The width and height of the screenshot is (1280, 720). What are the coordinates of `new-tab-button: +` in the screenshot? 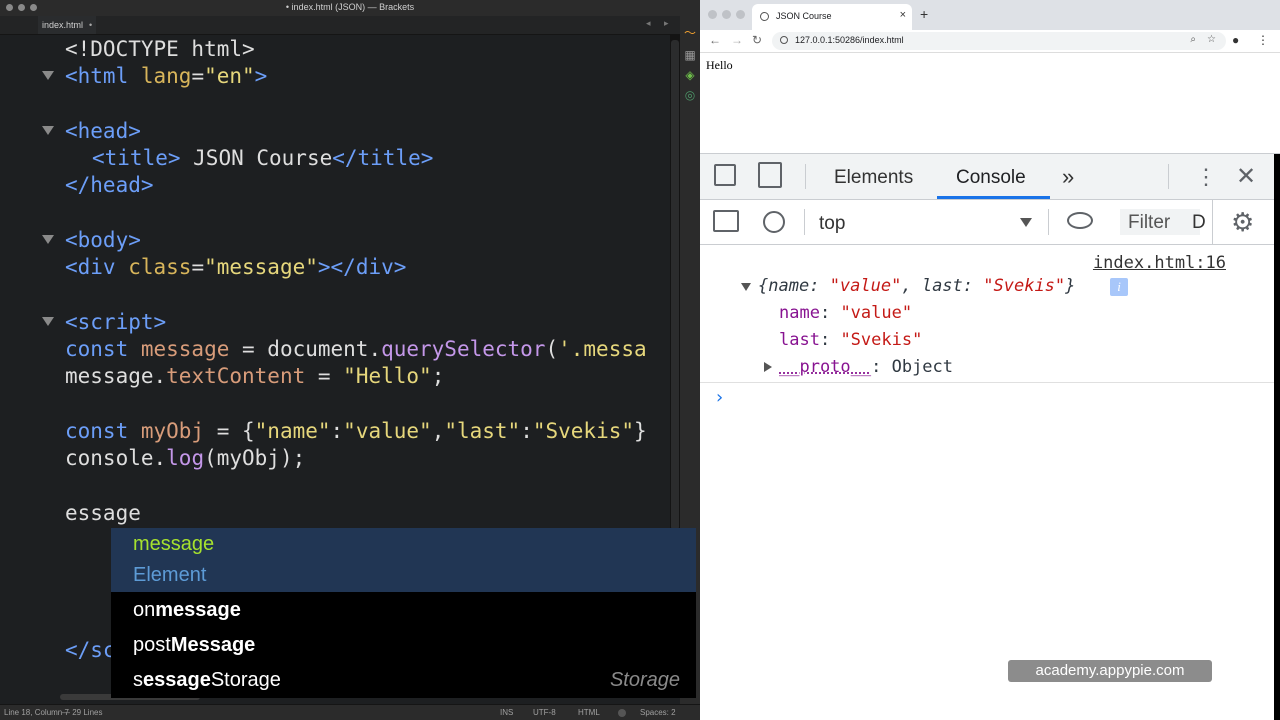 It's located at (924, 14).